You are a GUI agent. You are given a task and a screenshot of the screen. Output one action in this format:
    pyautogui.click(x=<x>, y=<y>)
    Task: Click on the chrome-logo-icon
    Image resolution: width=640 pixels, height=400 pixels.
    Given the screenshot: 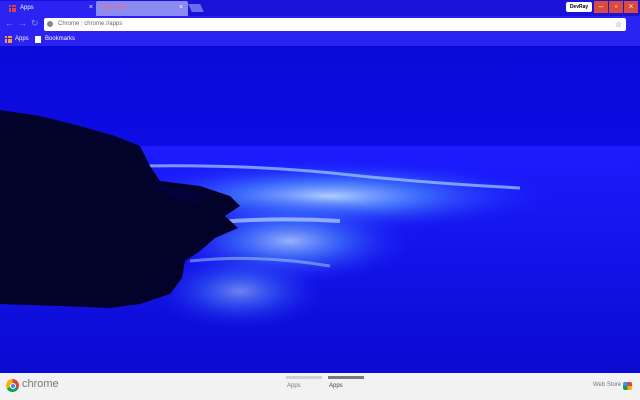 What is the action you would take?
    pyautogui.click(x=12, y=385)
    